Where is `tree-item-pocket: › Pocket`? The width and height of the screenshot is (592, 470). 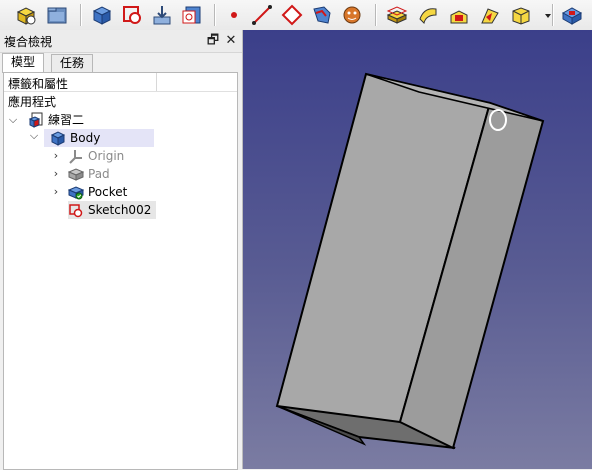 tree-item-pocket: › Pocket is located at coordinates (110, 192).